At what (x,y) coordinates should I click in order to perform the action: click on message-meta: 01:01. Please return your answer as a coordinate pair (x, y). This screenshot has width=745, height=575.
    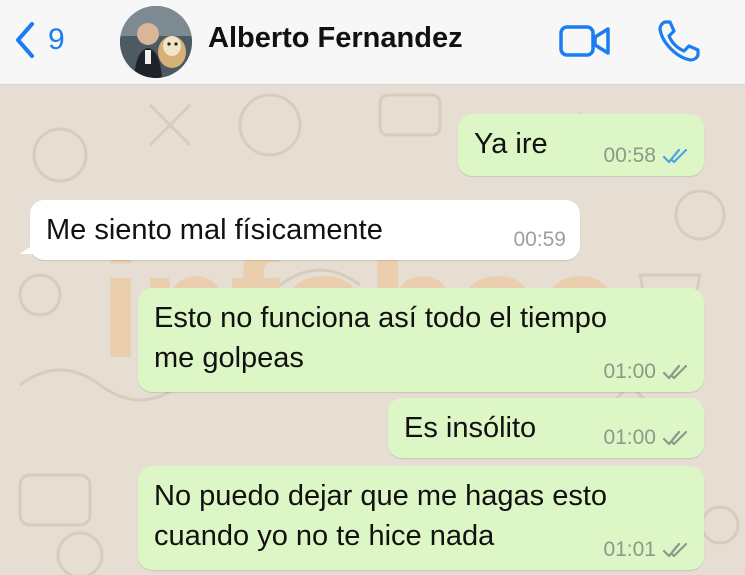
    Looking at the image, I should click on (646, 550).